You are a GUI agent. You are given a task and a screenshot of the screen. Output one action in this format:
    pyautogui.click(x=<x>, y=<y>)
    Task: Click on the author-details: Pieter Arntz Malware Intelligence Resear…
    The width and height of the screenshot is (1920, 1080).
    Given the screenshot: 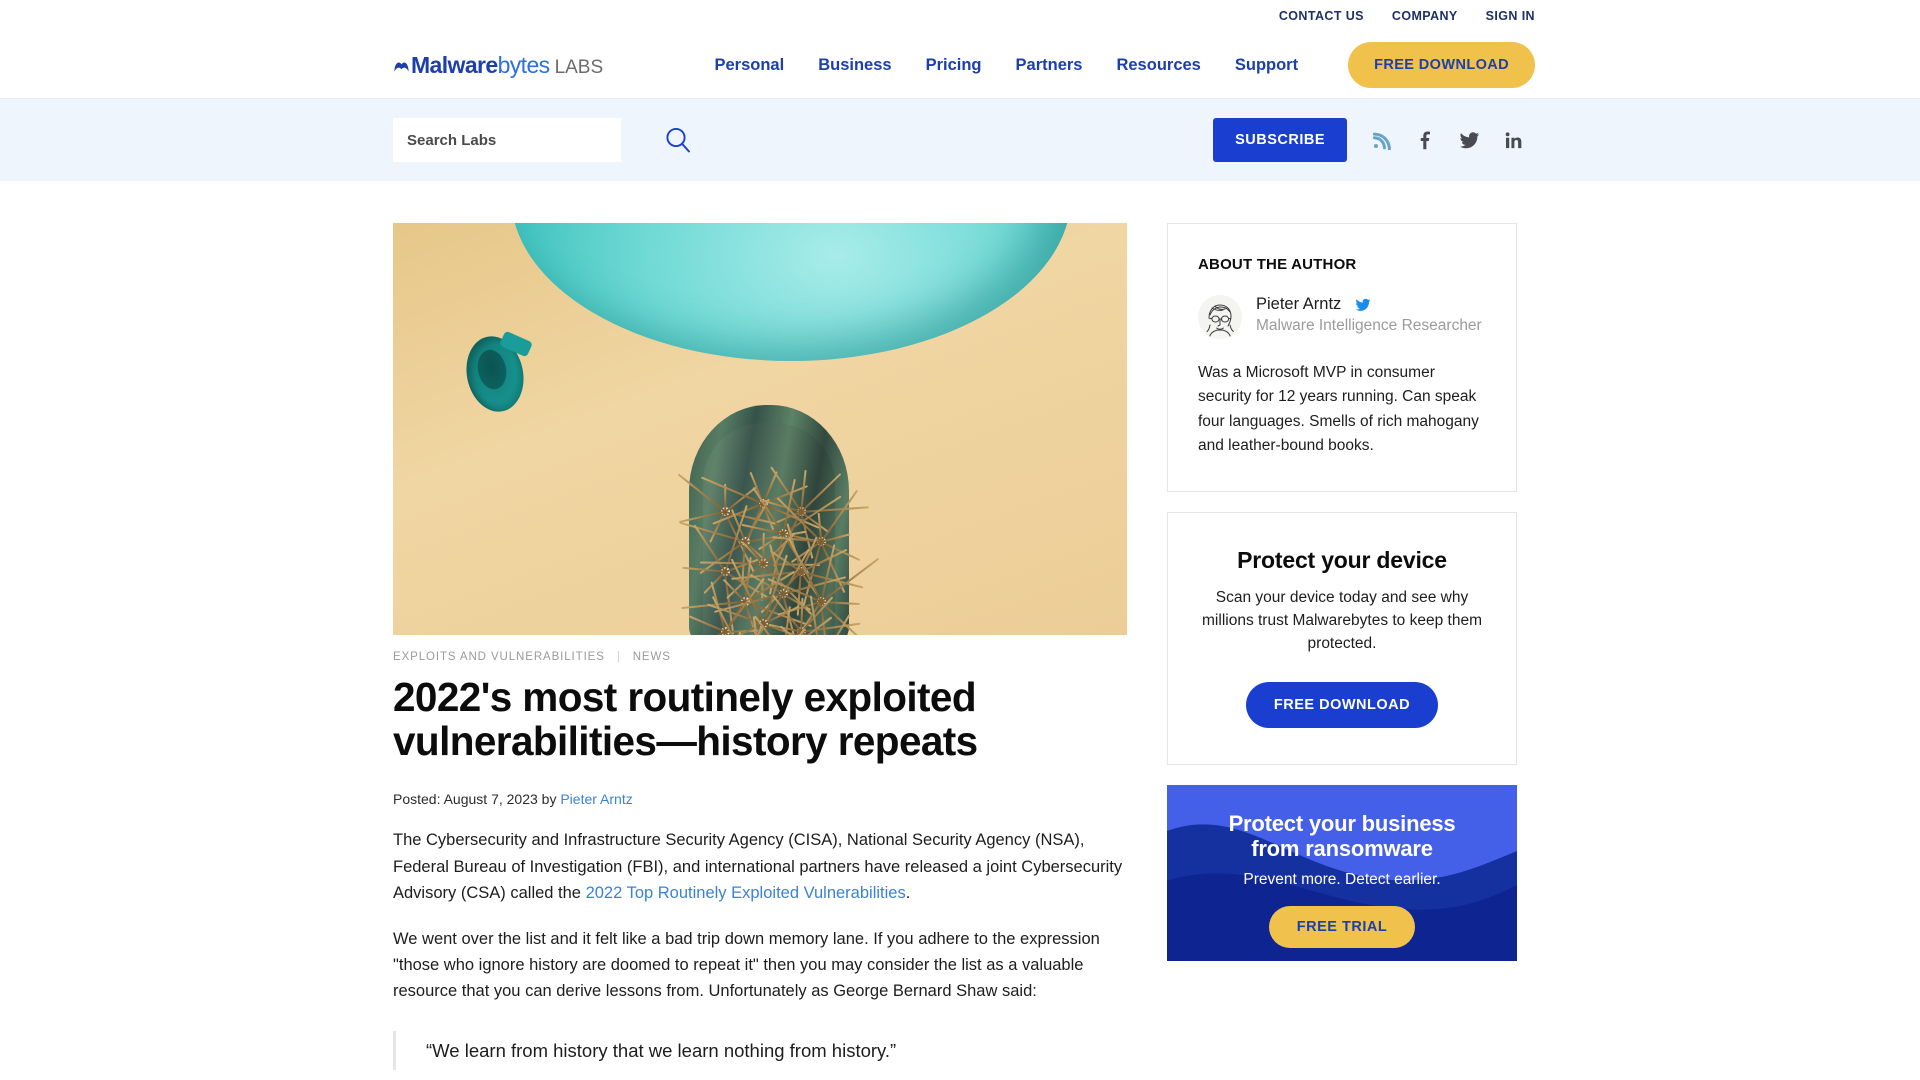 What is the action you would take?
    pyautogui.click(x=1369, y=316)
    